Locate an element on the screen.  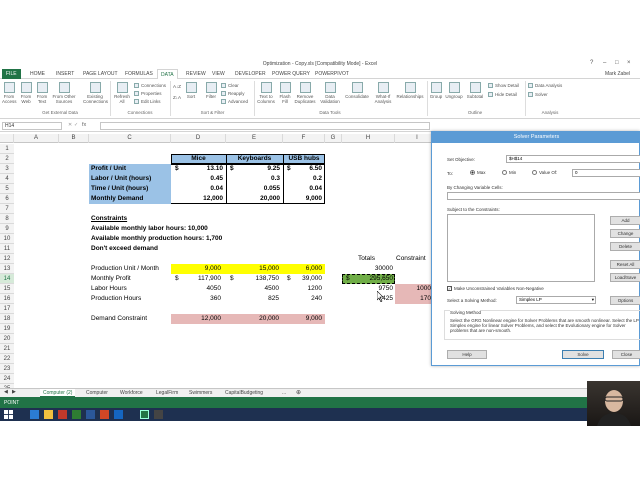
tab-home: HOME is located at coordinates (37, 74).